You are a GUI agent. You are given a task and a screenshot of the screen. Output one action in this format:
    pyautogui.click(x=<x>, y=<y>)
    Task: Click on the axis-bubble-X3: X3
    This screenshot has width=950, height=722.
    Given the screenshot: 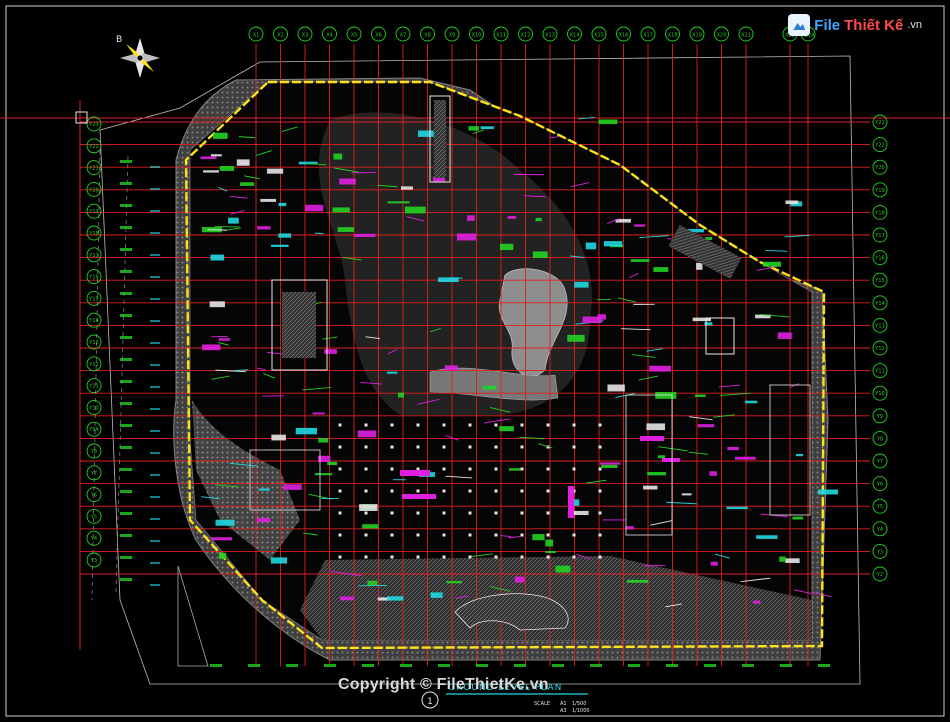 What is the action you would take?
    pyautogui.click(x=305, y=34)
    